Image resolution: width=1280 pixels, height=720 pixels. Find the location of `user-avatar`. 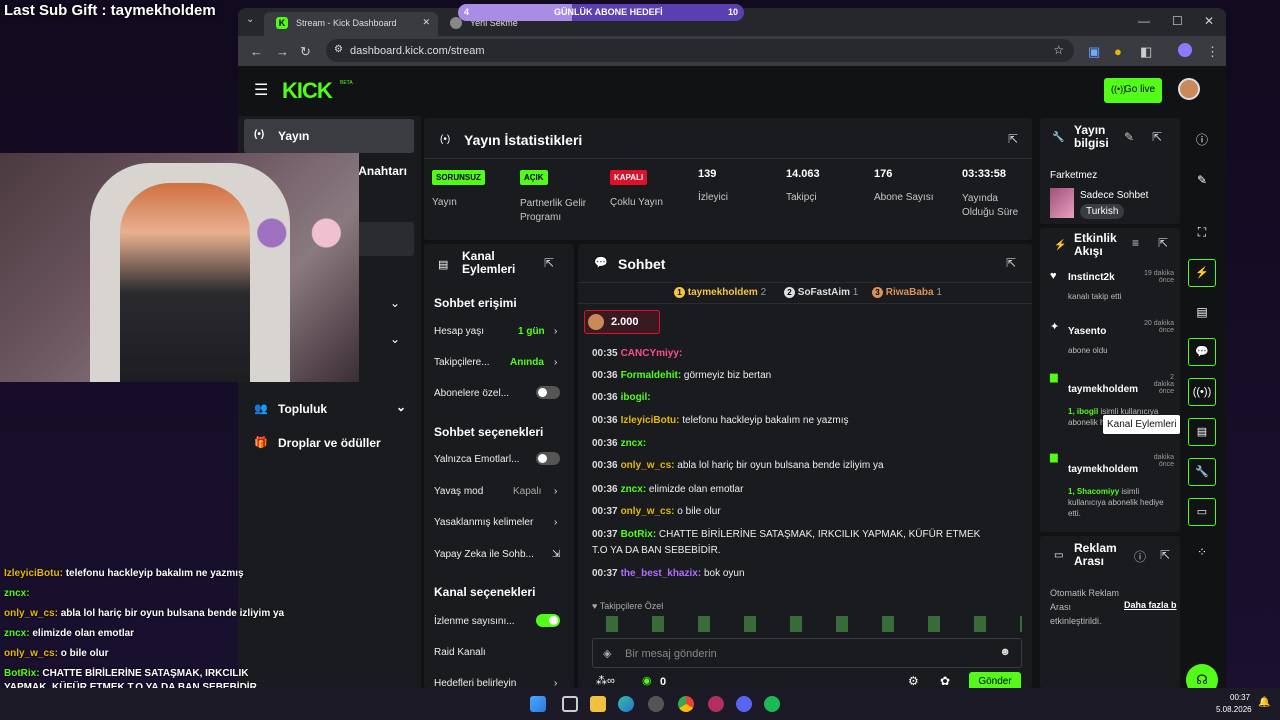

user-avatar is located at coordinates (1189, 89).